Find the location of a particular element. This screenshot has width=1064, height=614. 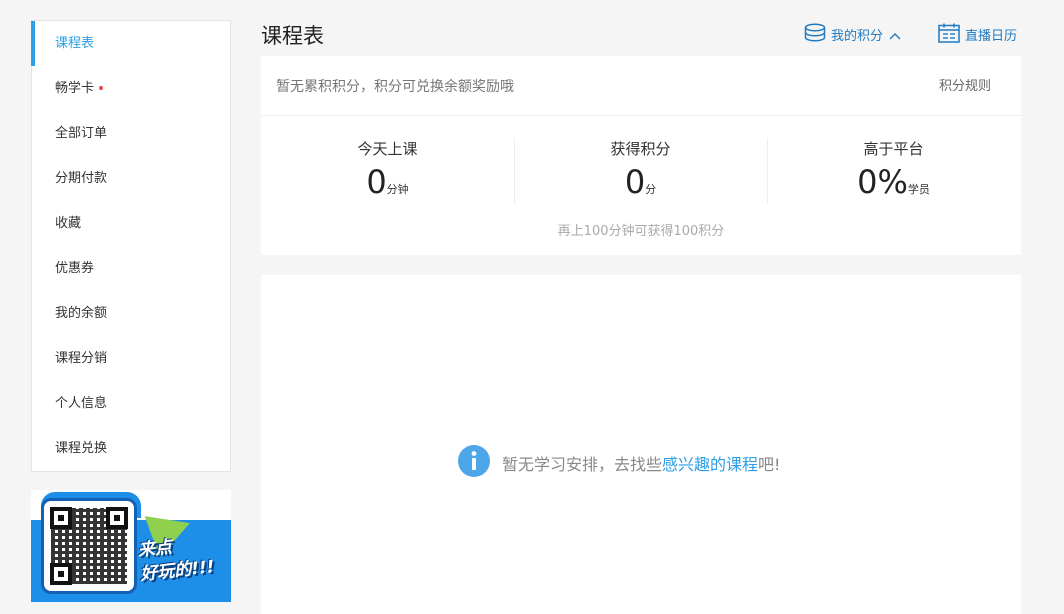

stat-label: 高于平台 is located at coordinates (893, 149).